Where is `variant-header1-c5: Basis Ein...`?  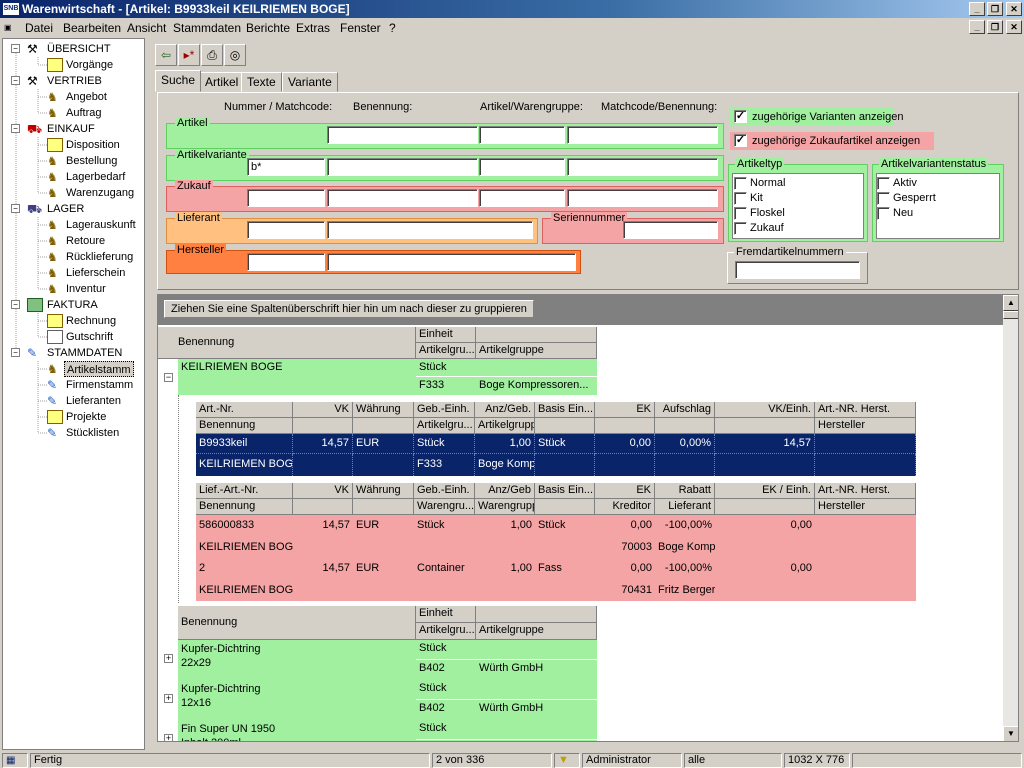 variant-header1-c5: Basis Ein... is located at coordinates (565, 410).